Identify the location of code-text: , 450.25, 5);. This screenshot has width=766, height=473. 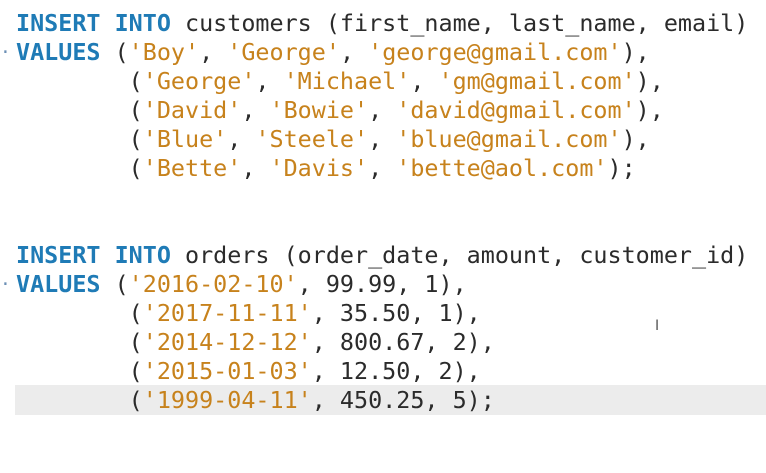
(403, 400).